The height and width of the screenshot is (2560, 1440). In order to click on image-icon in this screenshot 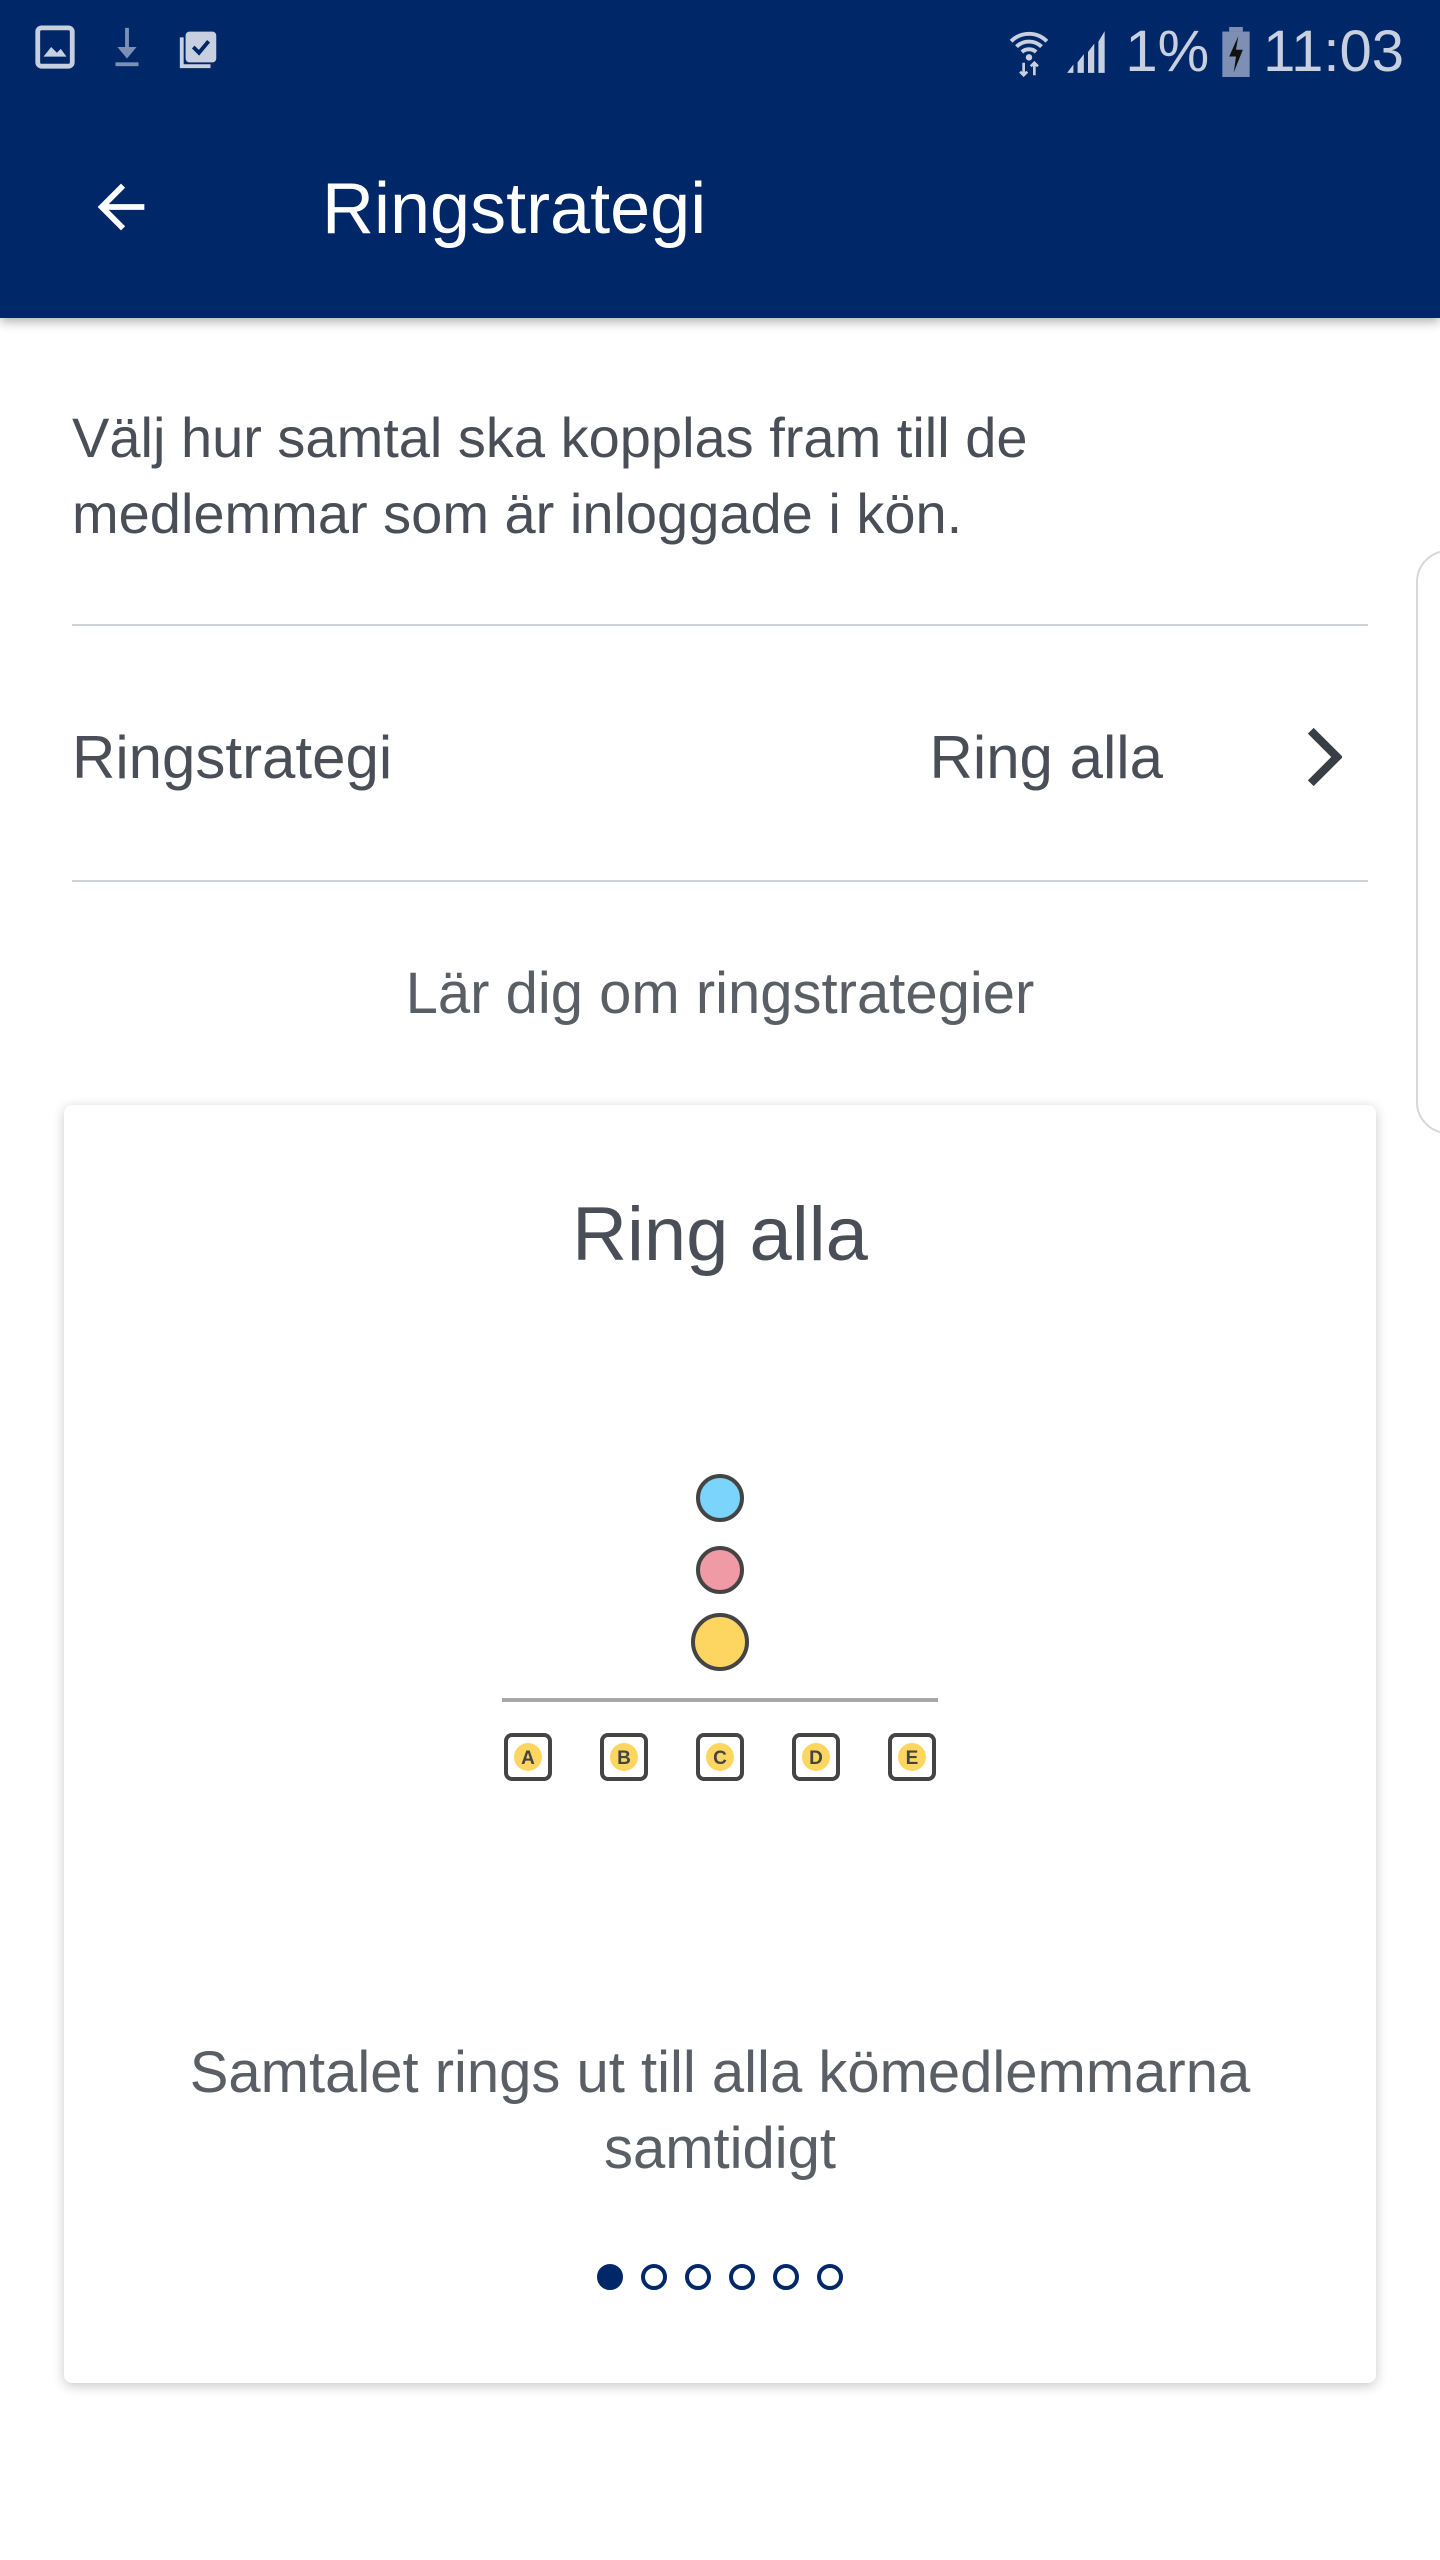, I will do `click(55, 47)`.